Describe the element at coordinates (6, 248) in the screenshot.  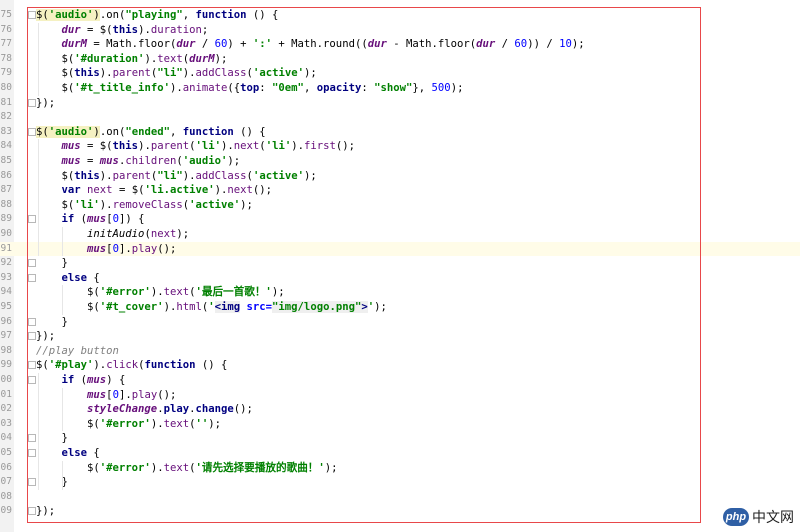
I see `line-number: 91` at that location.